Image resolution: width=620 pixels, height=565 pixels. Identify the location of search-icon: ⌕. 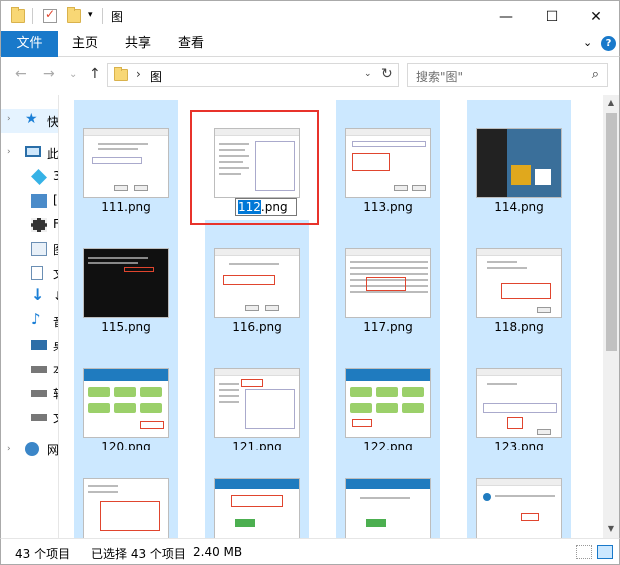
(595, 74).